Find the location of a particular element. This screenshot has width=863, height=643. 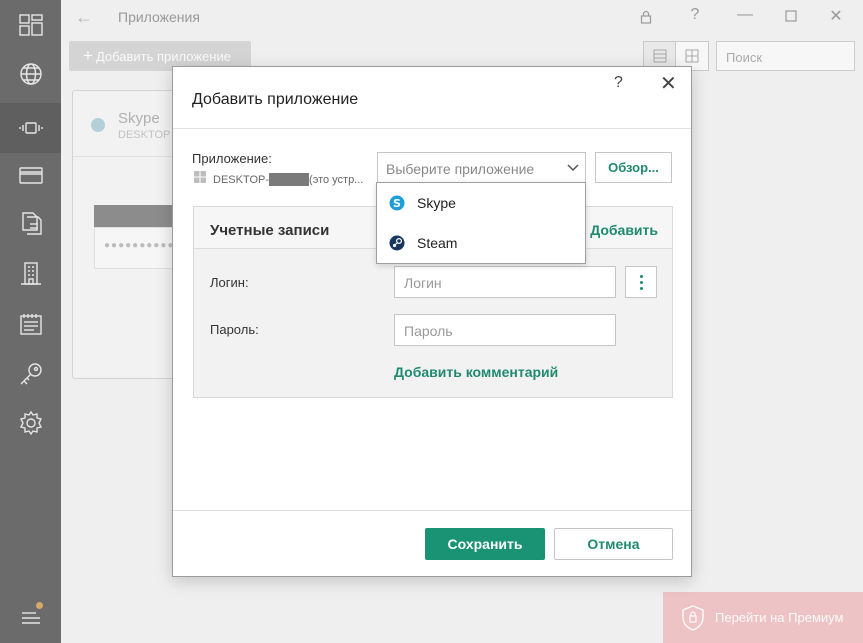

sidebar-item-applications is located at coordinates (30, 128).